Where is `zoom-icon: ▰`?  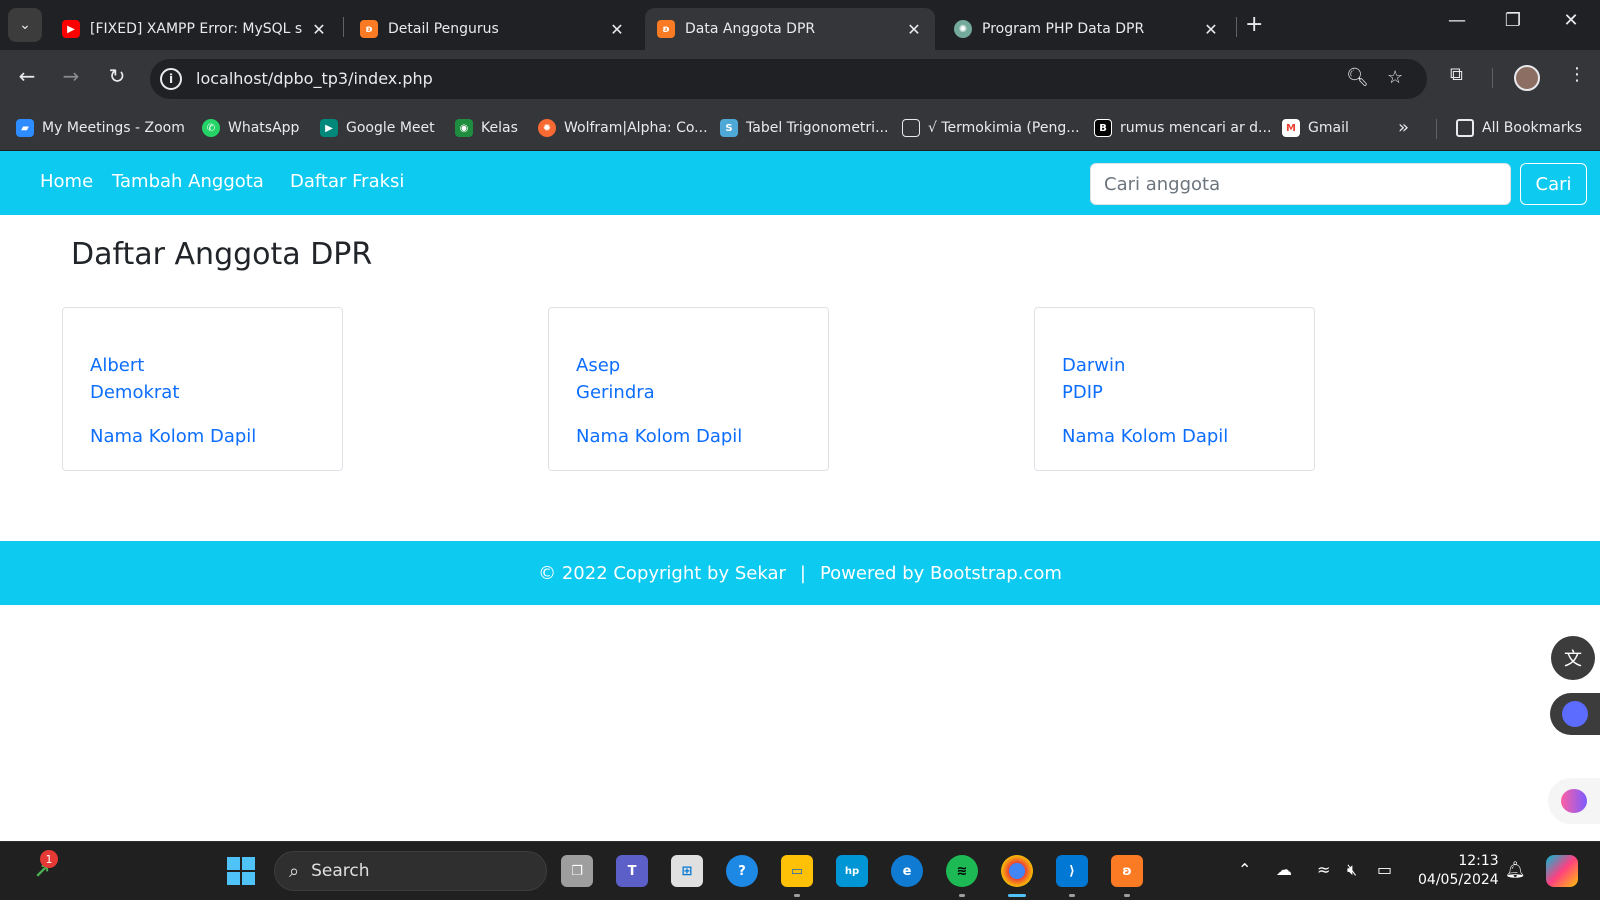
zoom-icon: ▰ is located at coordinates (25, 128).